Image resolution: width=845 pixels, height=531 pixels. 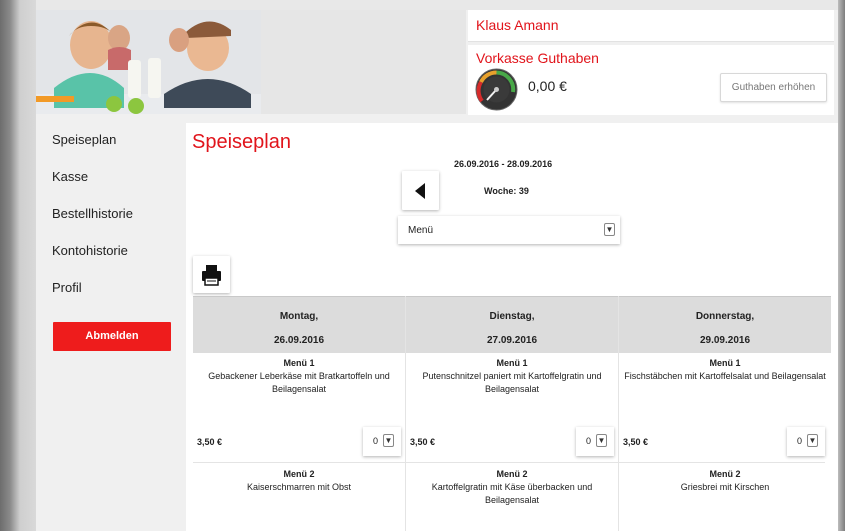 I want to click on triangle-left-icon, so click(x=420, y=191).